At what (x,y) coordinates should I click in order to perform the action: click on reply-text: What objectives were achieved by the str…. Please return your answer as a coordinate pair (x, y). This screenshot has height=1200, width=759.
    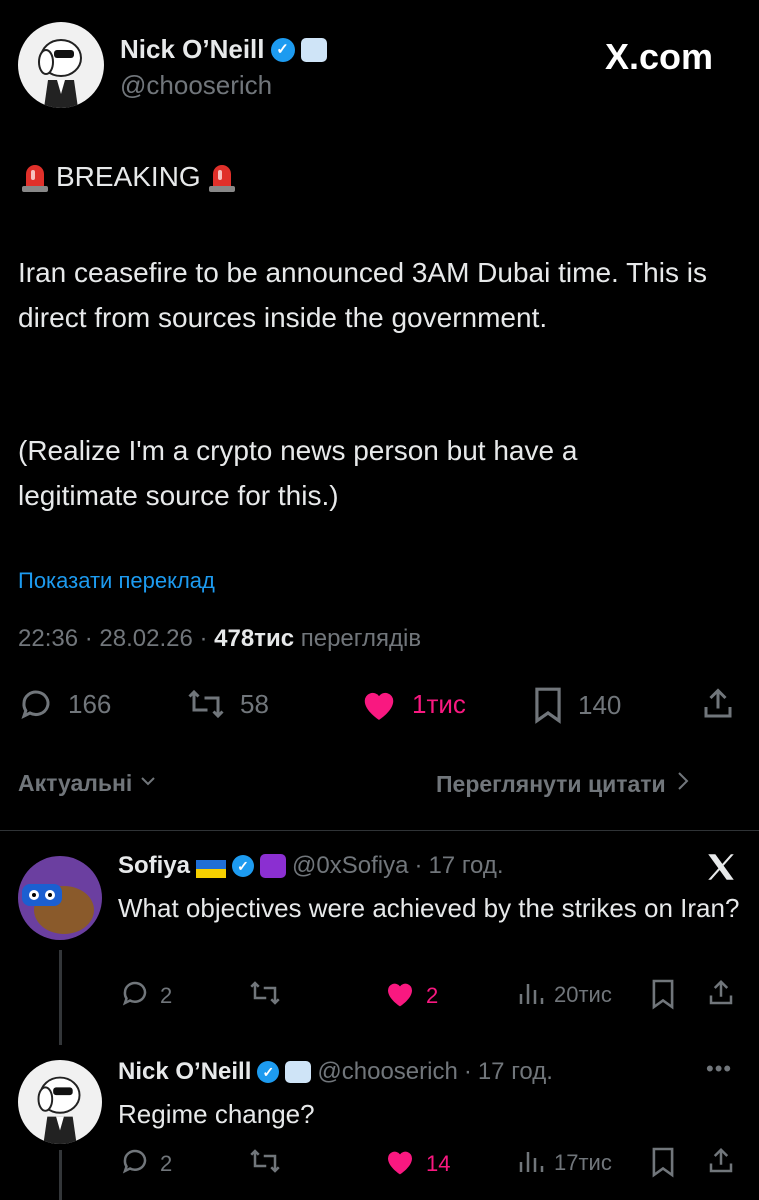
    Looking at the image, I should click on (429, 908).